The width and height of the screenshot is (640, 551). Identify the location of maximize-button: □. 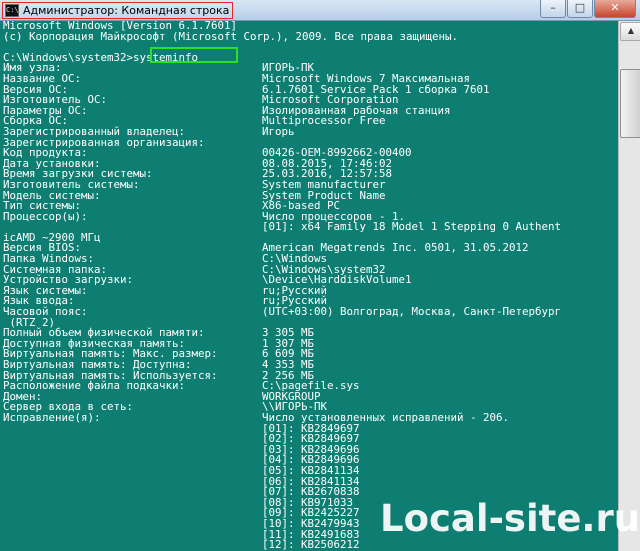
(580, 9).